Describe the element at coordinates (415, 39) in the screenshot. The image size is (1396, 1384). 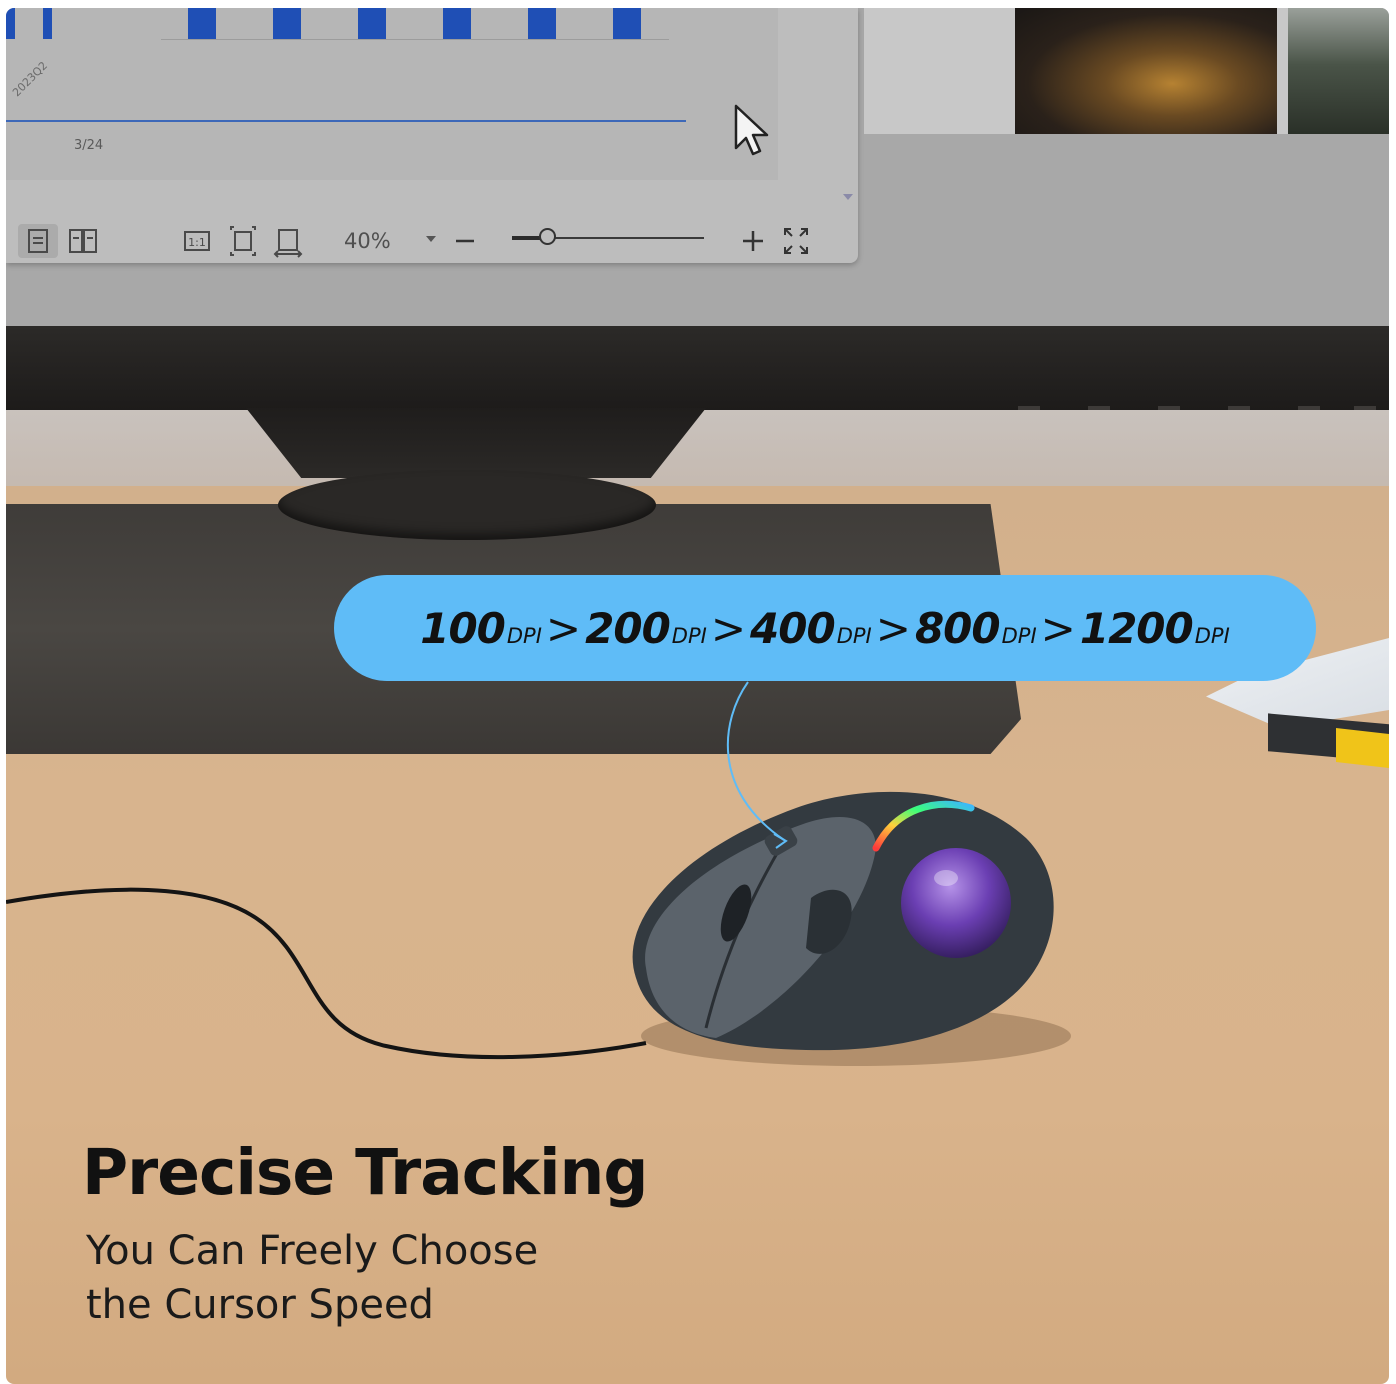
I see `chart-gridline` at that location.